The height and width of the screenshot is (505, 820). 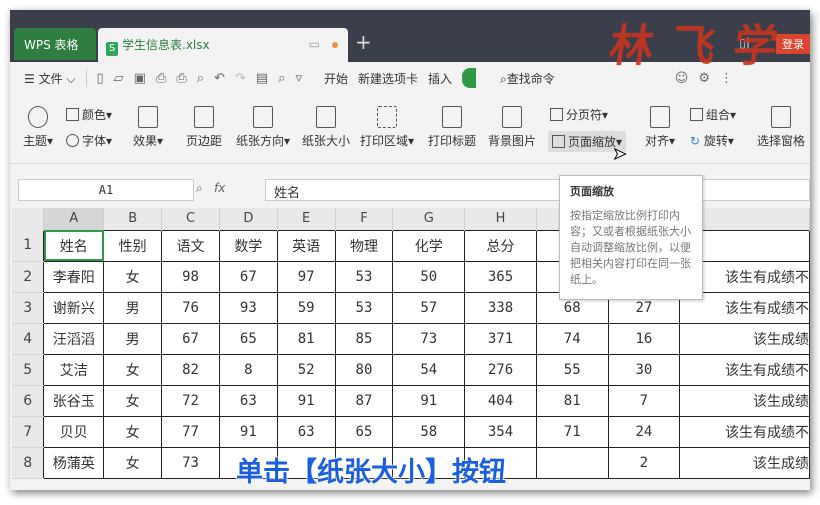 I want to click on search-command: ⌕查找命令, so click(x=527, y=78).